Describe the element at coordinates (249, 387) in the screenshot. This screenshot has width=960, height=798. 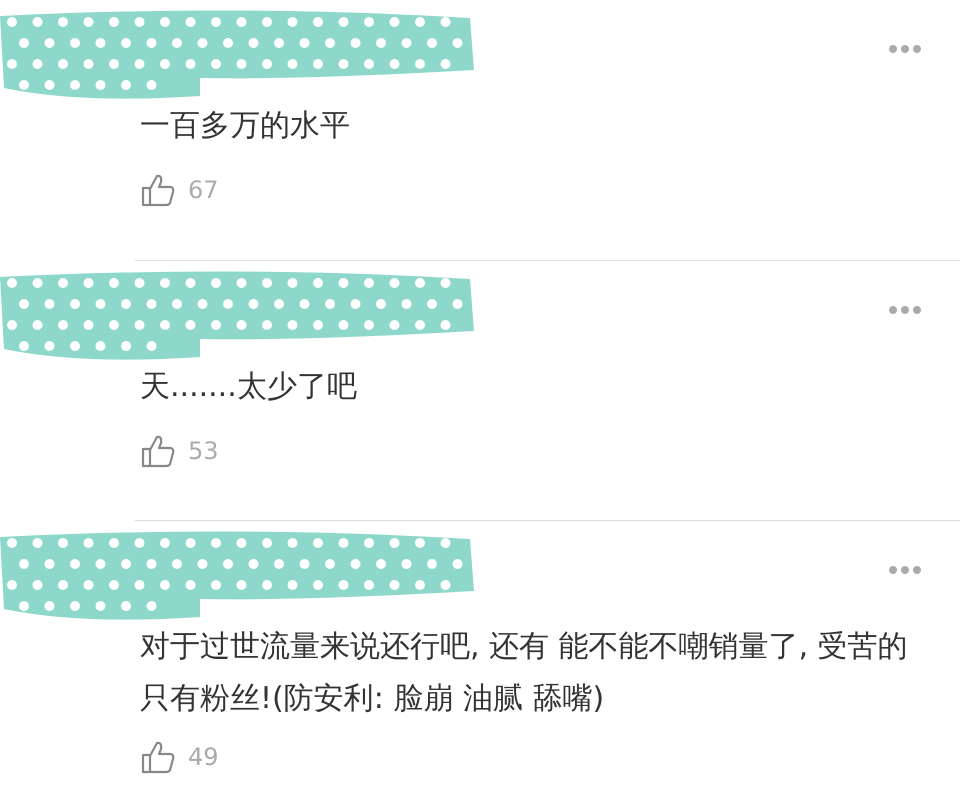
I see `comment-text: 天.......太少了吧` at that location.